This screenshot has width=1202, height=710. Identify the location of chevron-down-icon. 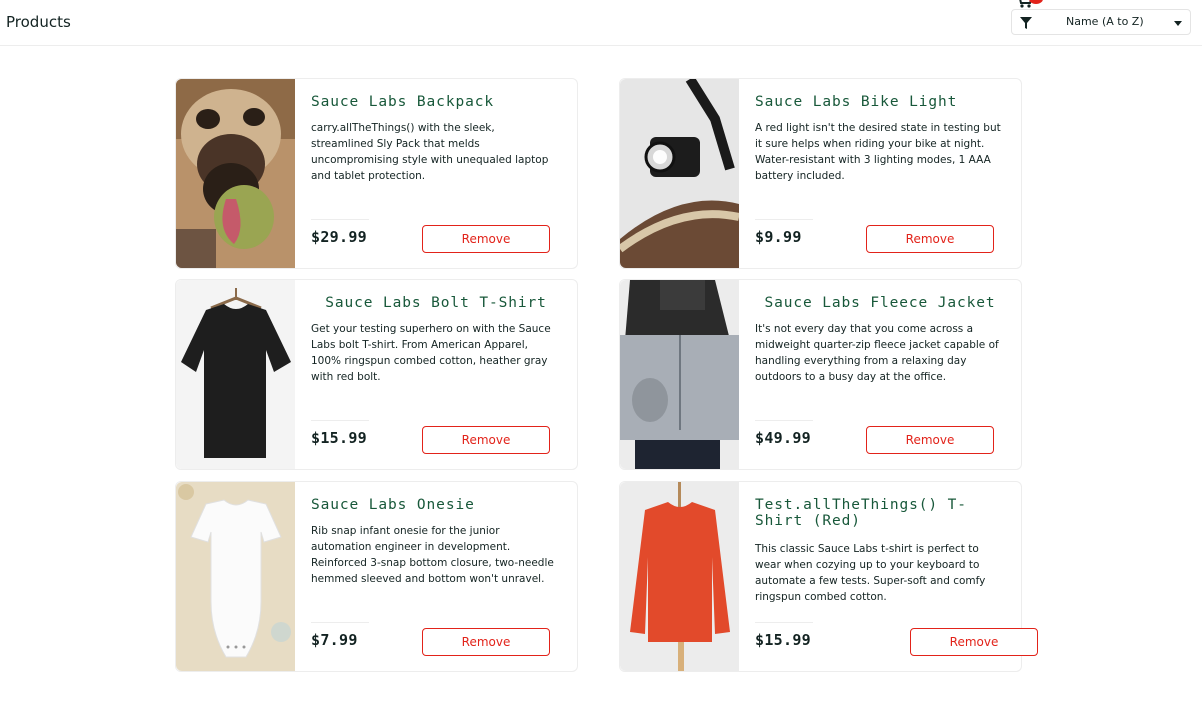
(1178, 23).